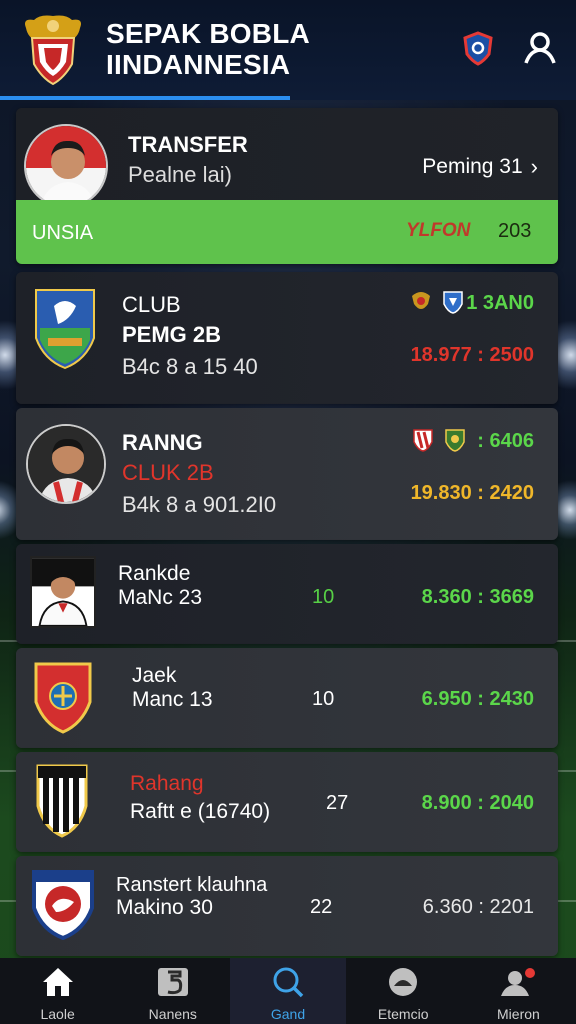  I want to click on nav-label: Gand, so click(288, 1014).